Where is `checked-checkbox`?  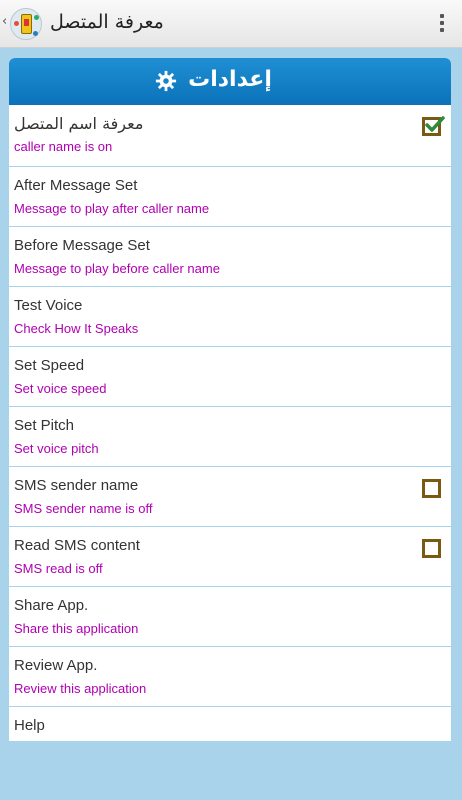
checked-checkbox is located at coordinates (433, 126).